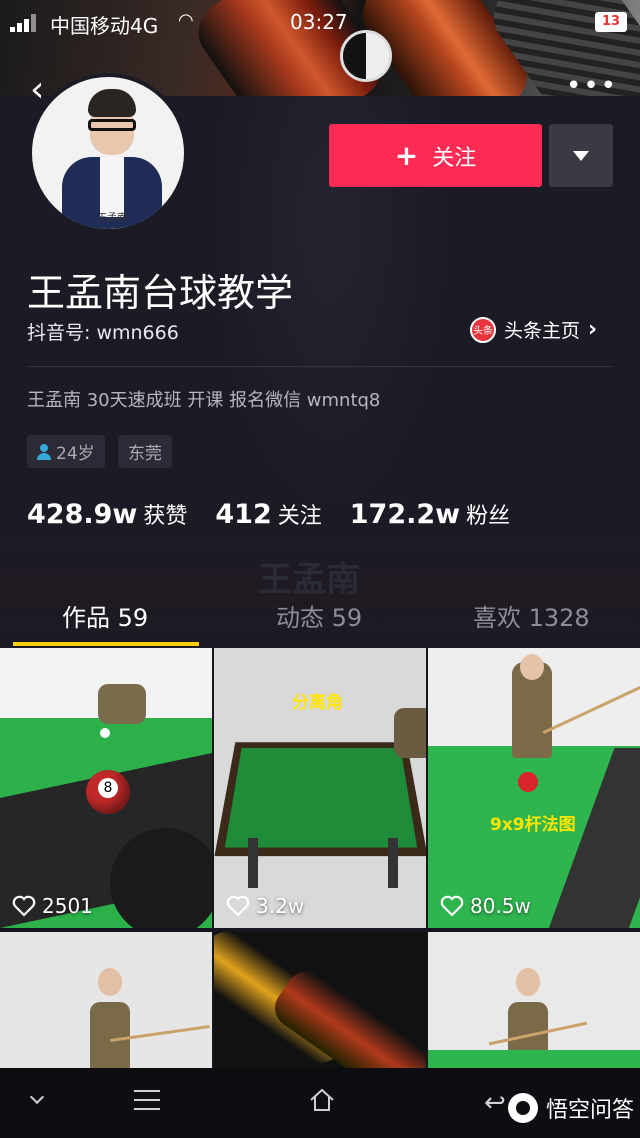  I want to click on video-thumbnail: 9x9杆法图 80.5w, so click(534, 788).